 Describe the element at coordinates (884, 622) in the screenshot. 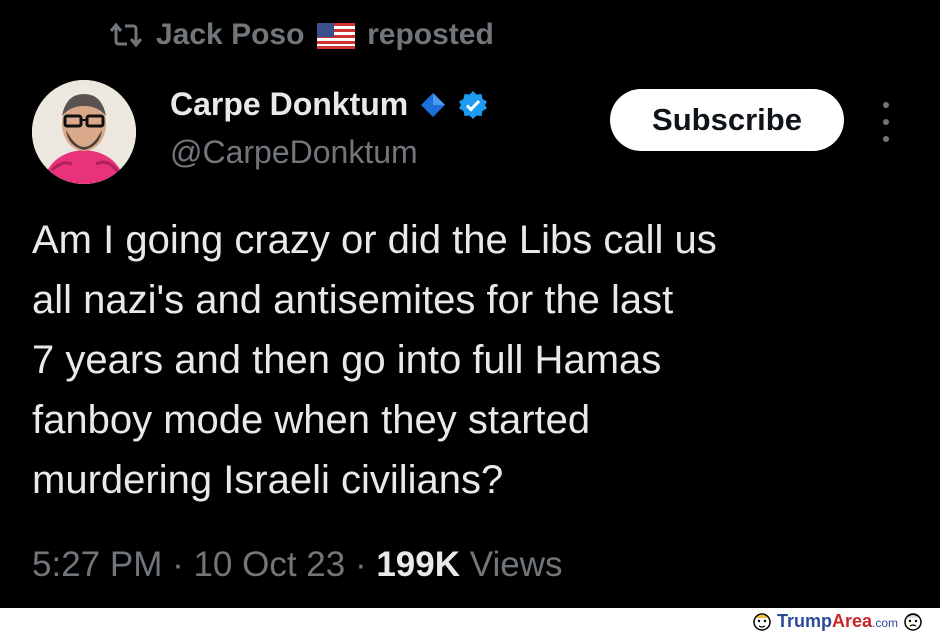

I see `watermark-com: .com` at that location.